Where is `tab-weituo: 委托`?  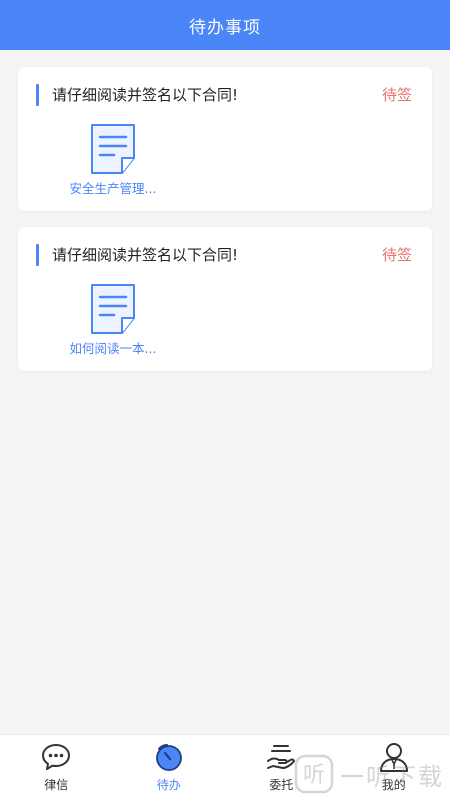
tab-weituo: 委托 is located at coordinates (281, 767).